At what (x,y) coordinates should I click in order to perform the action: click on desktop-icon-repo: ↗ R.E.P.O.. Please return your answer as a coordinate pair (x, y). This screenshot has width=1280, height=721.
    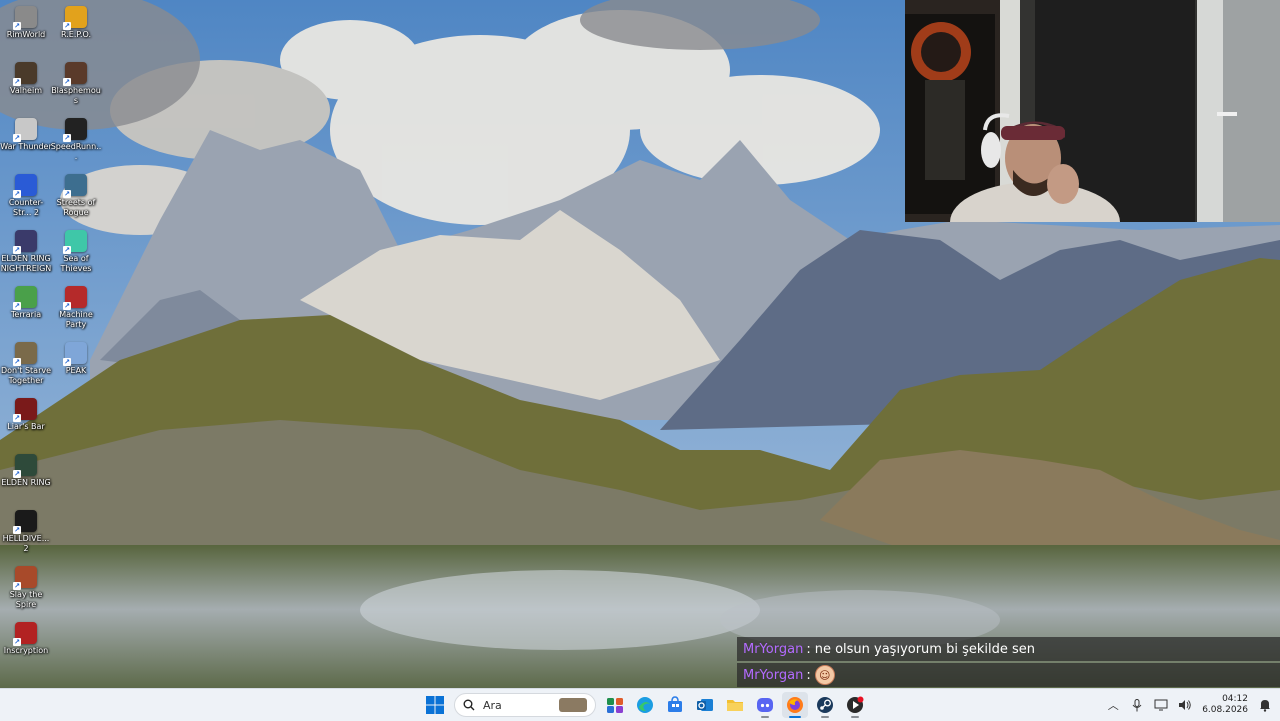
    Looking at the image, I should click on (76, 21).